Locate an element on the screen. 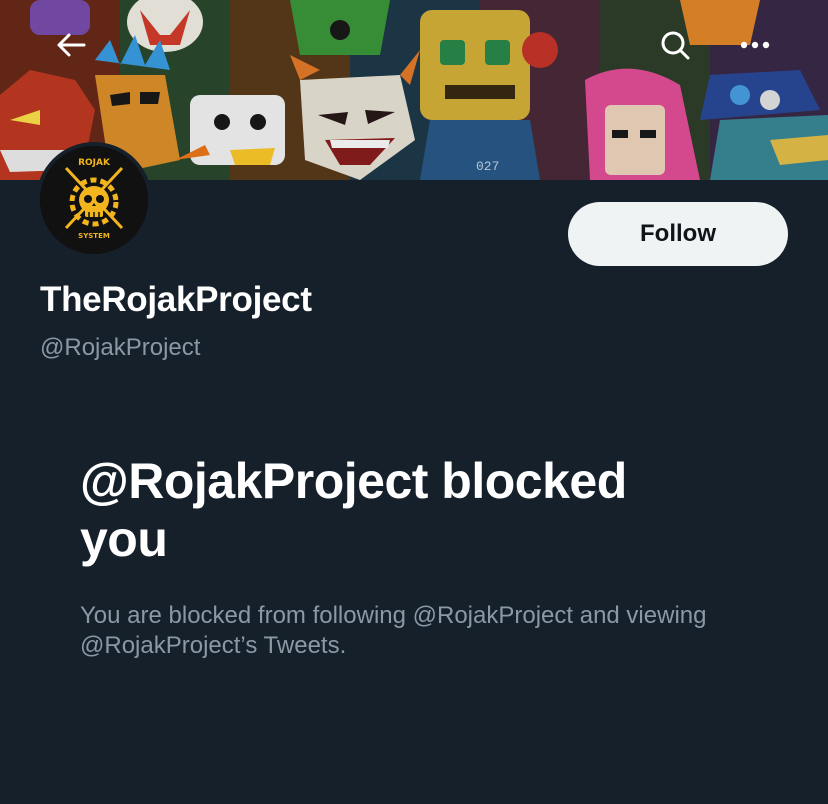  search-icon is located at coordinates (675, 45).